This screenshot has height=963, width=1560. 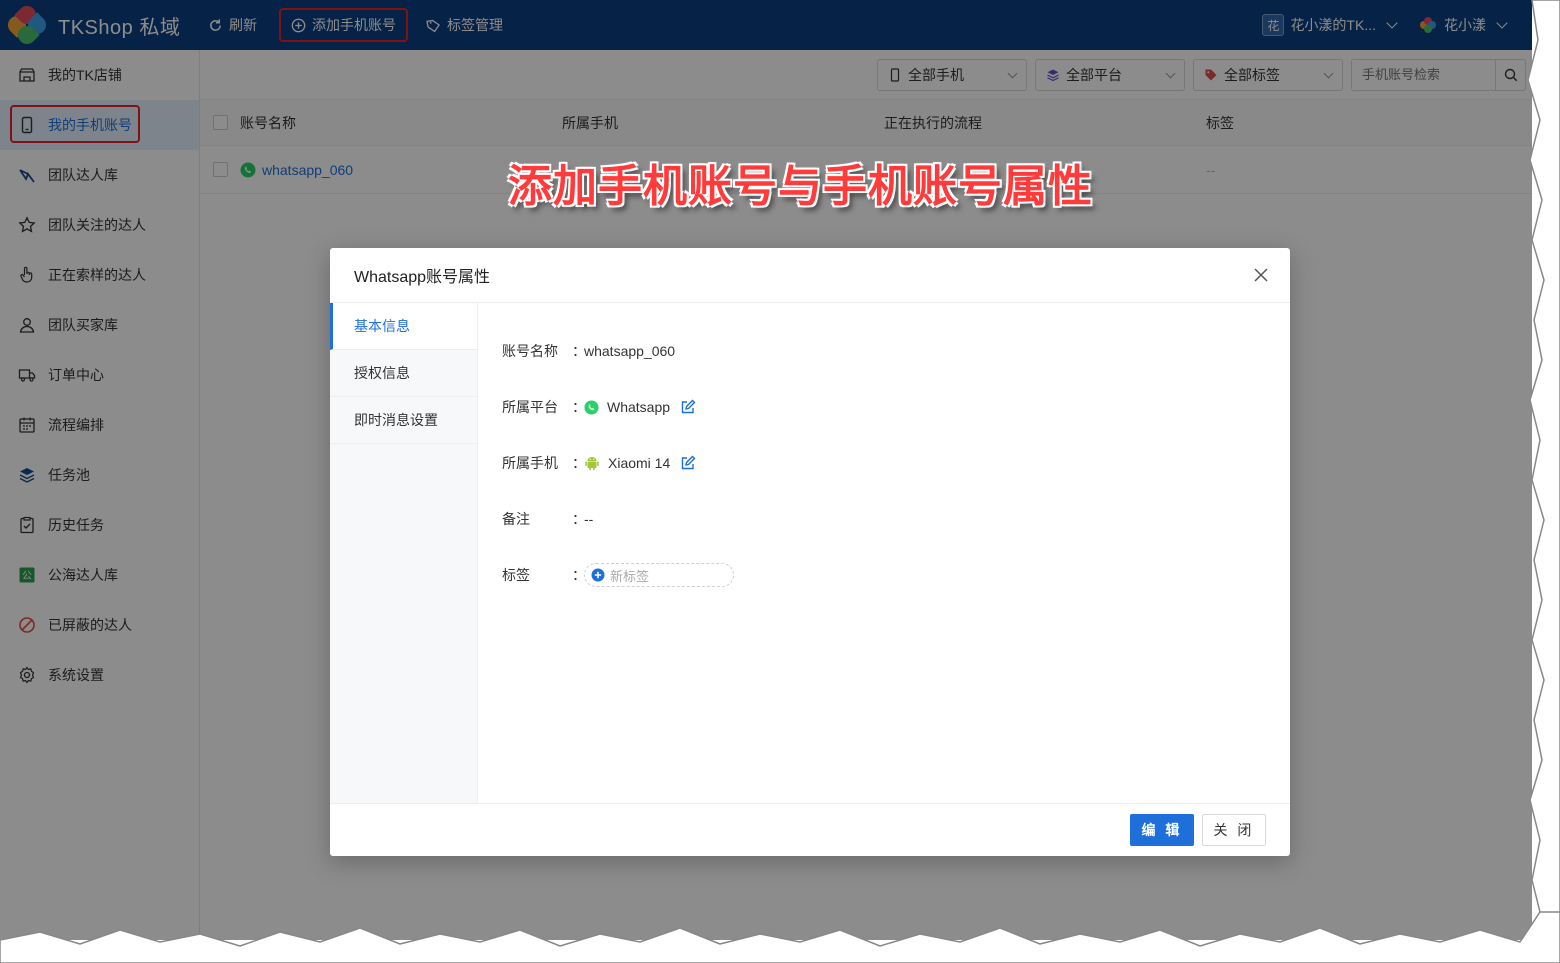 I want to click on plus-circle-icon, so click(x=598, y=575).